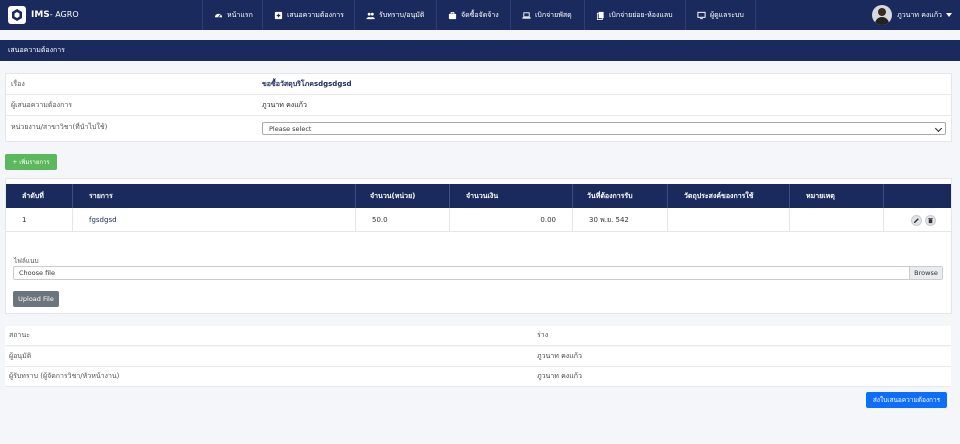  What do you see at coordinates (18, 83) in the screenshot?
I see `subject-label: เรื่อง` at bounding box center [18, 83].